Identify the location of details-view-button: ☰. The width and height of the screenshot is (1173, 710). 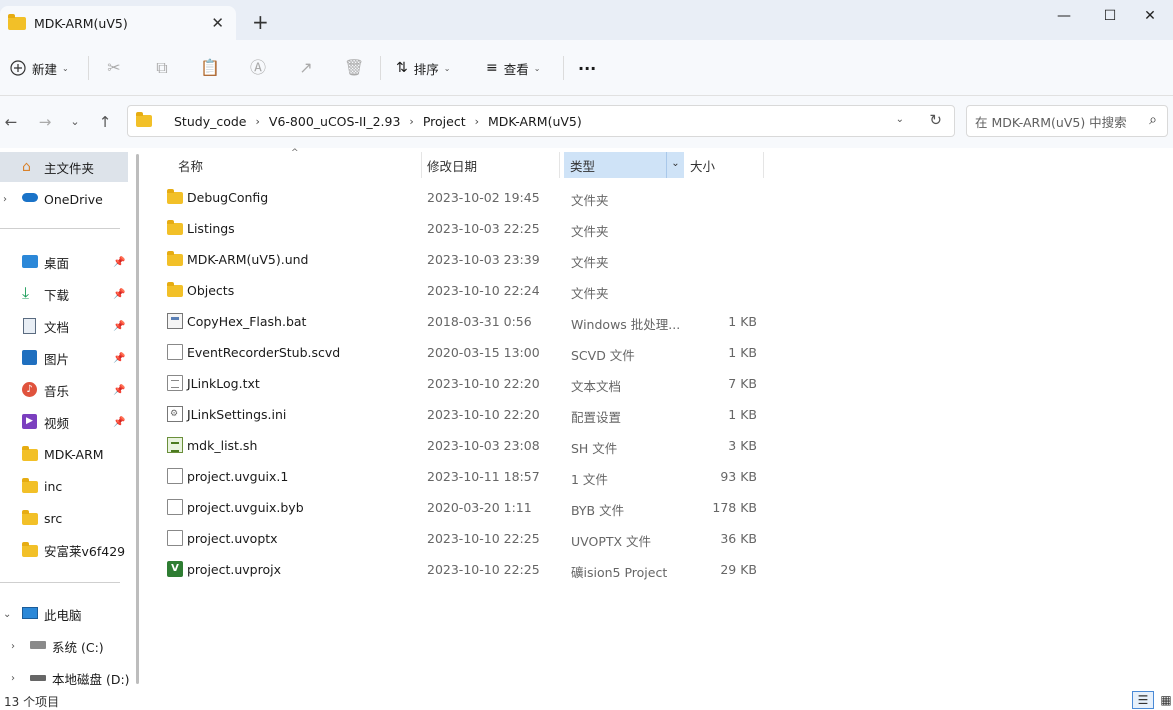
(1143, 700).